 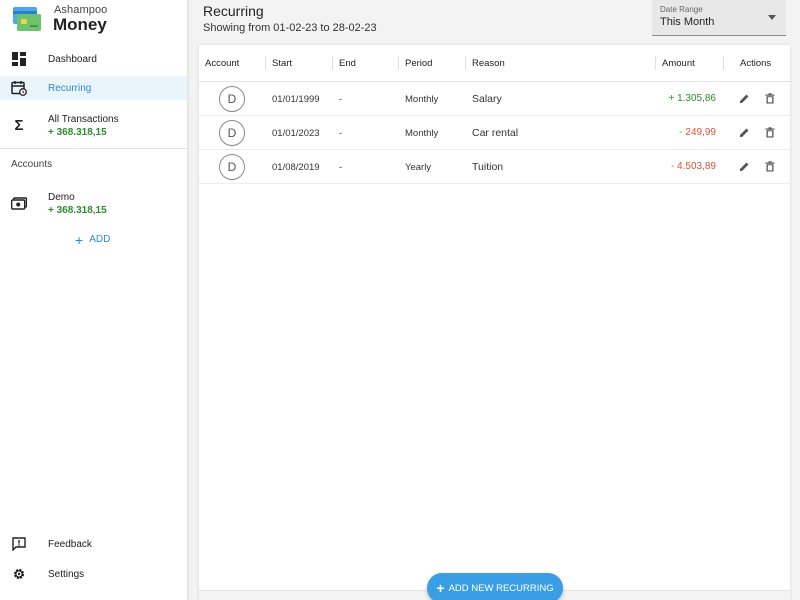 What do you see at coordinates (19, 204) in the screenshot?
I see `wallet-icon` at bounding box center [19, 204].